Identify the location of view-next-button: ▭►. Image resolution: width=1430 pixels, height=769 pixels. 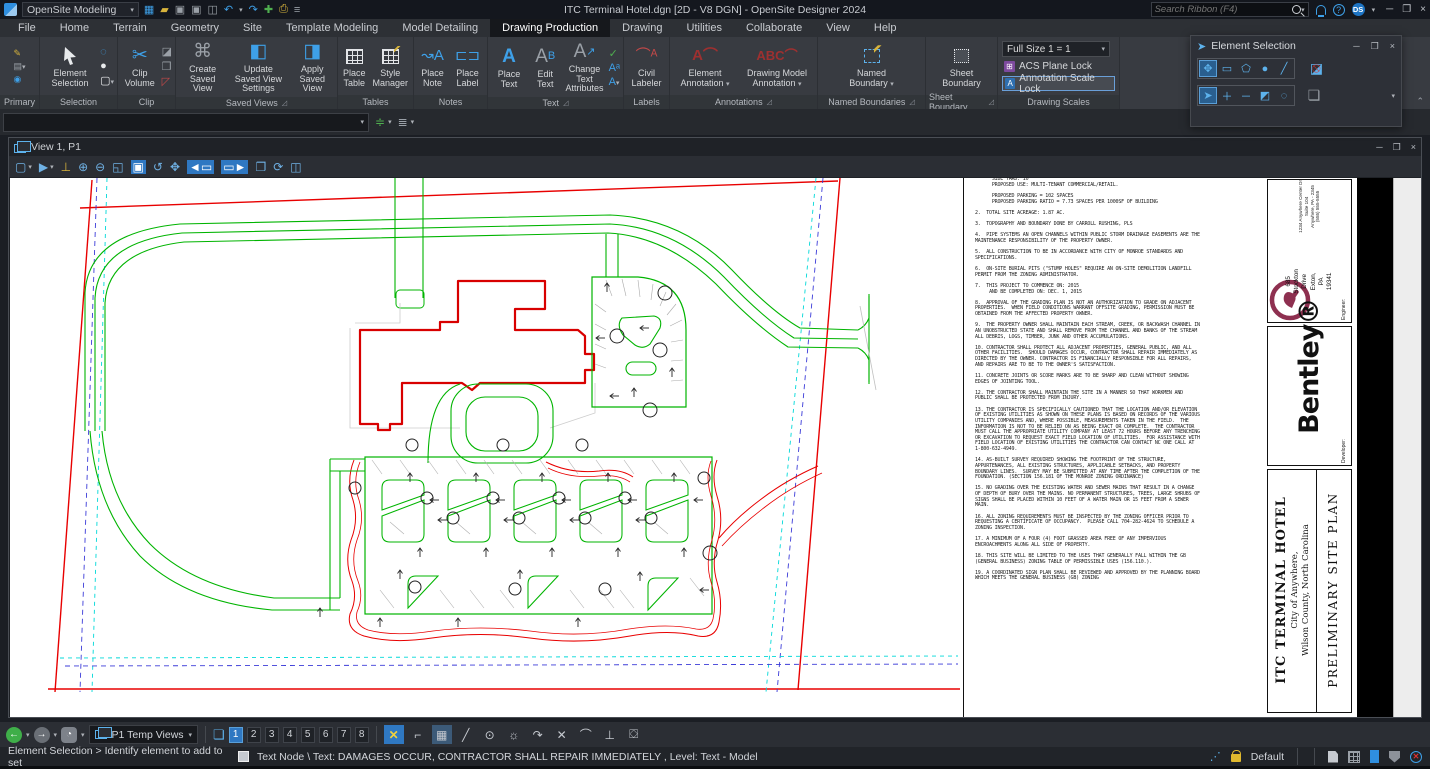
(235, 166).